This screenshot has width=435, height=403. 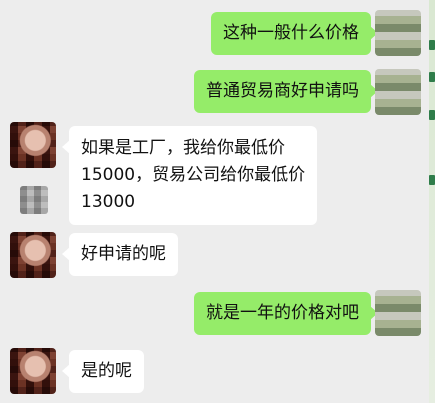 I want to click on blurred-icon, so click(x=34, y=200).